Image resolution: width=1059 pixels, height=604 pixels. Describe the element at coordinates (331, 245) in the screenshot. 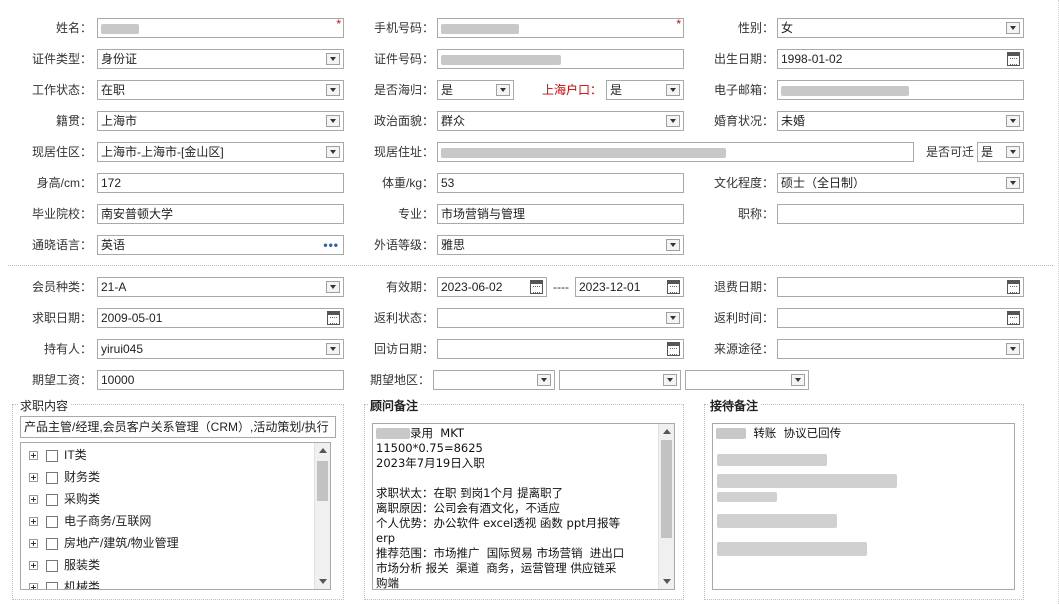

I see `more-options-icon: •••` at that location.